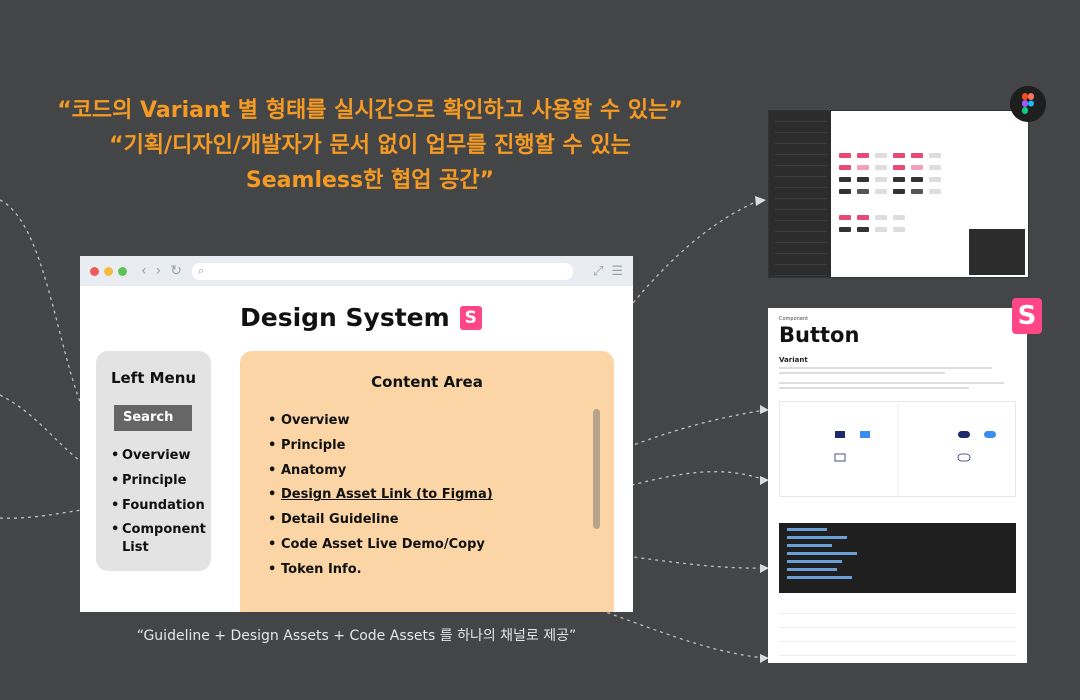  I want to click on headline-line-2: “기획/디자인/개발자가 문서 없이 업무를 진행할 수 있는, so click(370, 145).